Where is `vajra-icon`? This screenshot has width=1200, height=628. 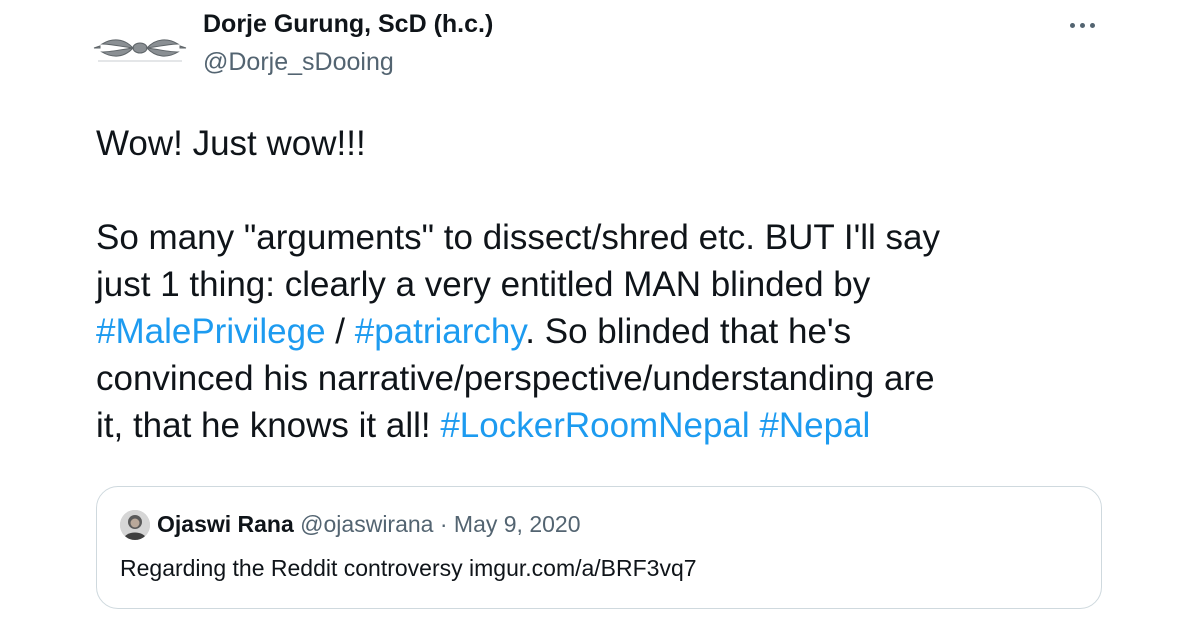 vajra-icon is located at coordinates (140, 56).